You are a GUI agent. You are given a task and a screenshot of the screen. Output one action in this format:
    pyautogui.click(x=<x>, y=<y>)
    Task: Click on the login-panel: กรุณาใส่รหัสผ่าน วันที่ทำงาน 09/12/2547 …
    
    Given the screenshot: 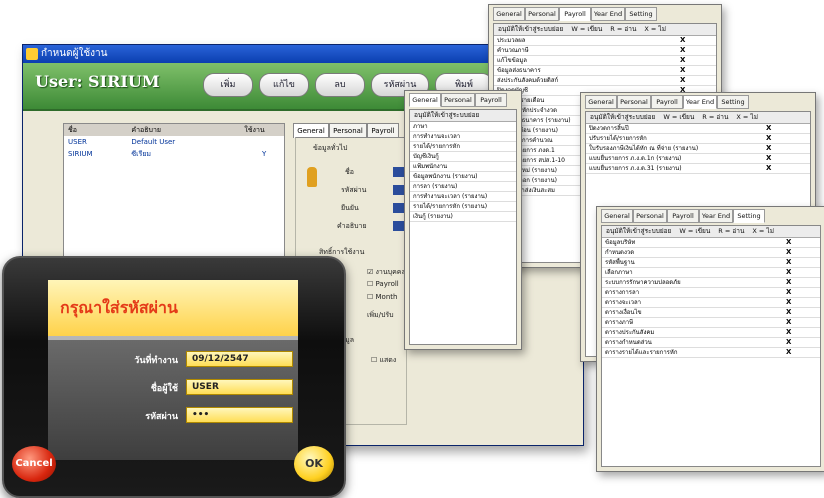 What is the action you would take?
    pyautogui.click(x=173, y=370)
    